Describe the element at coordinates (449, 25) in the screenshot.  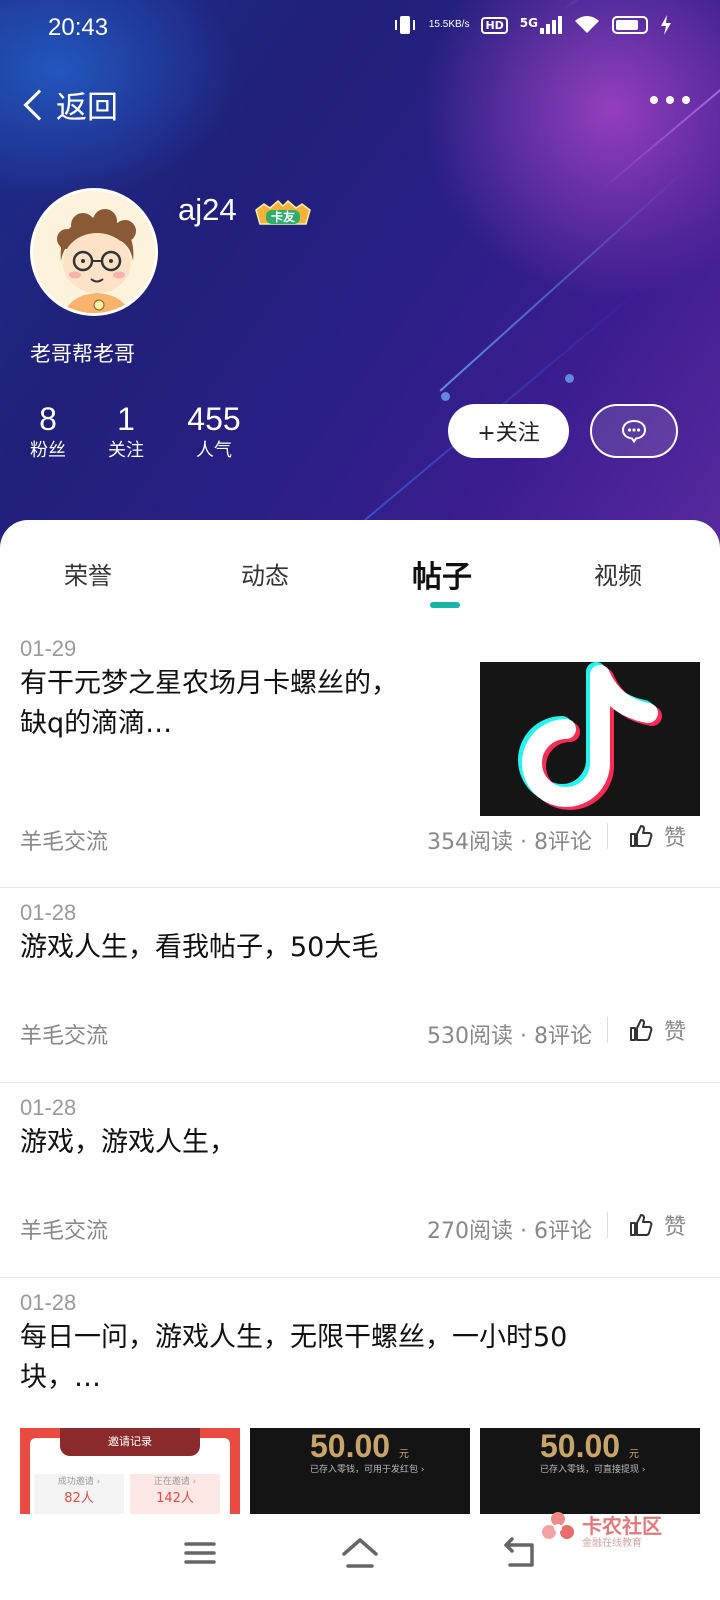
I see `network-speed: 15.5 KB/s` at that location.